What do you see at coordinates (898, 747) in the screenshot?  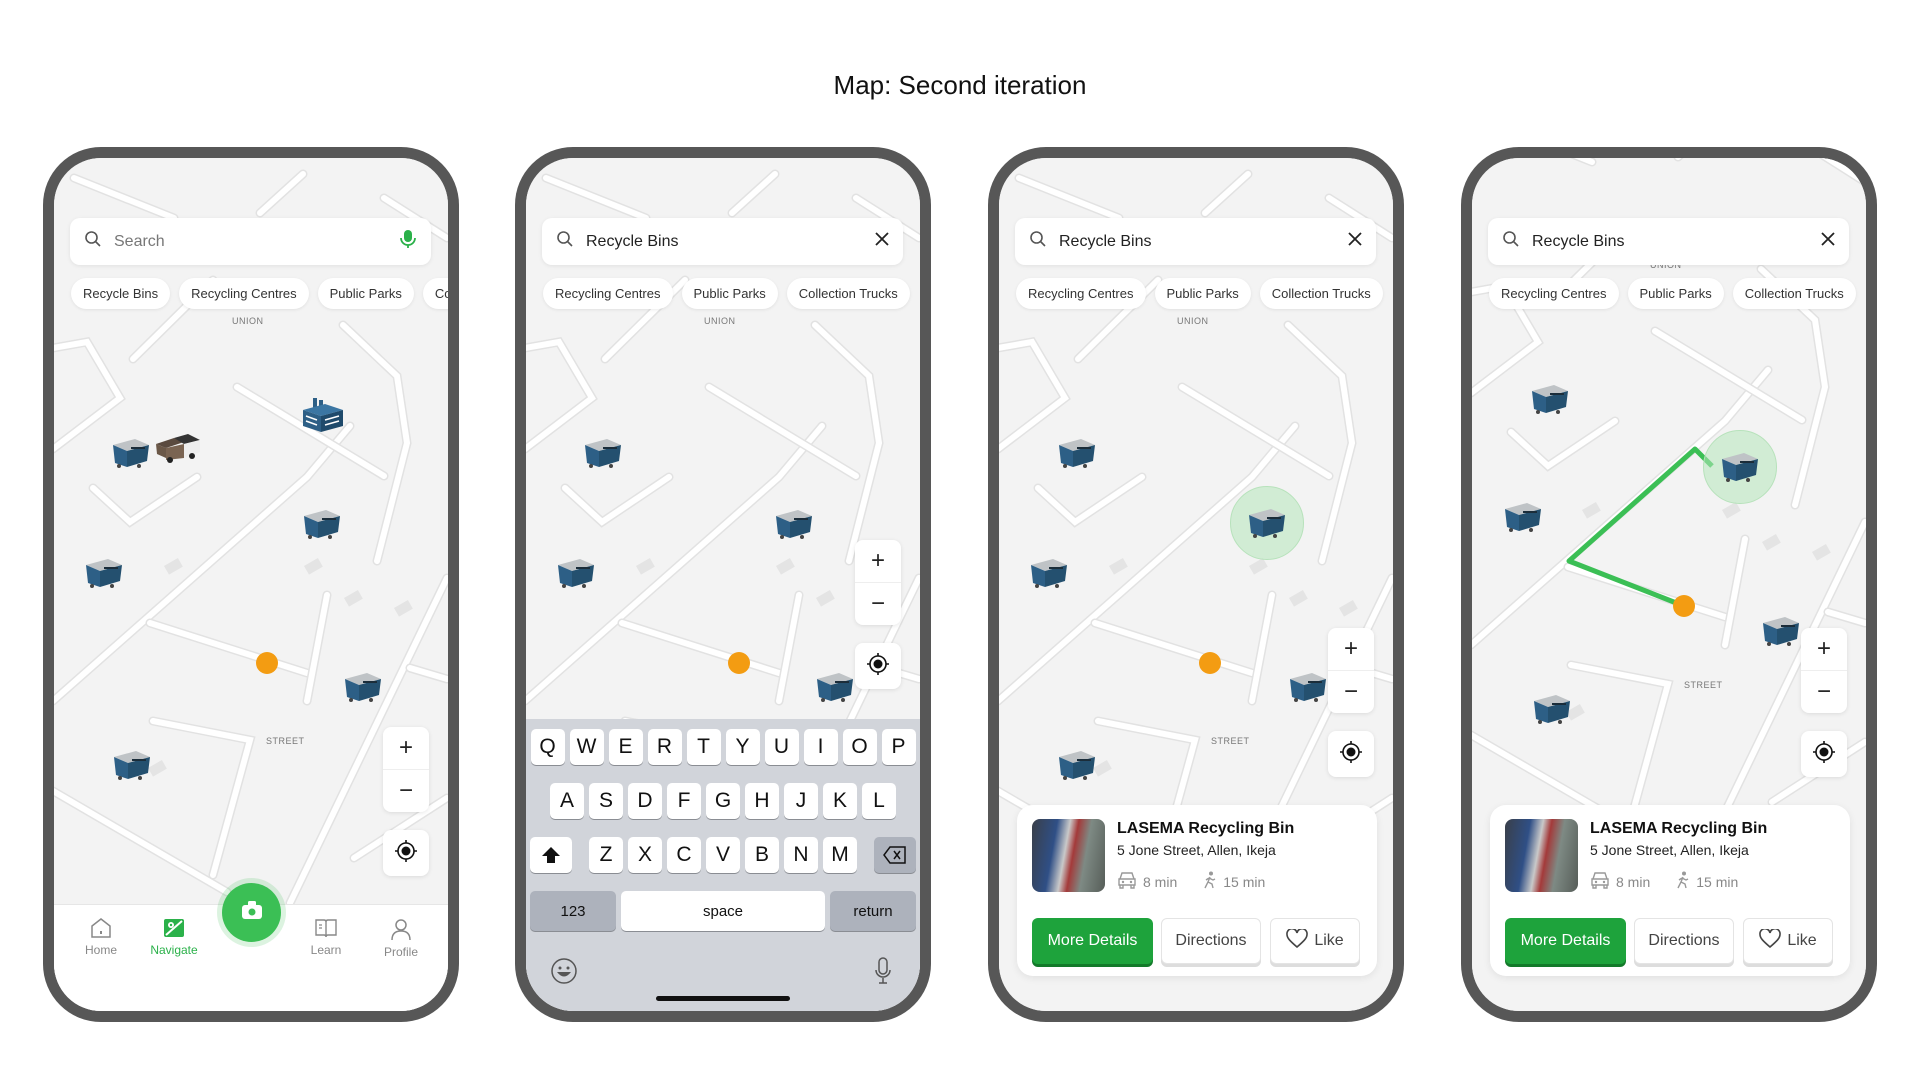 I see `key-p: P` at bounding box center [898, 747].